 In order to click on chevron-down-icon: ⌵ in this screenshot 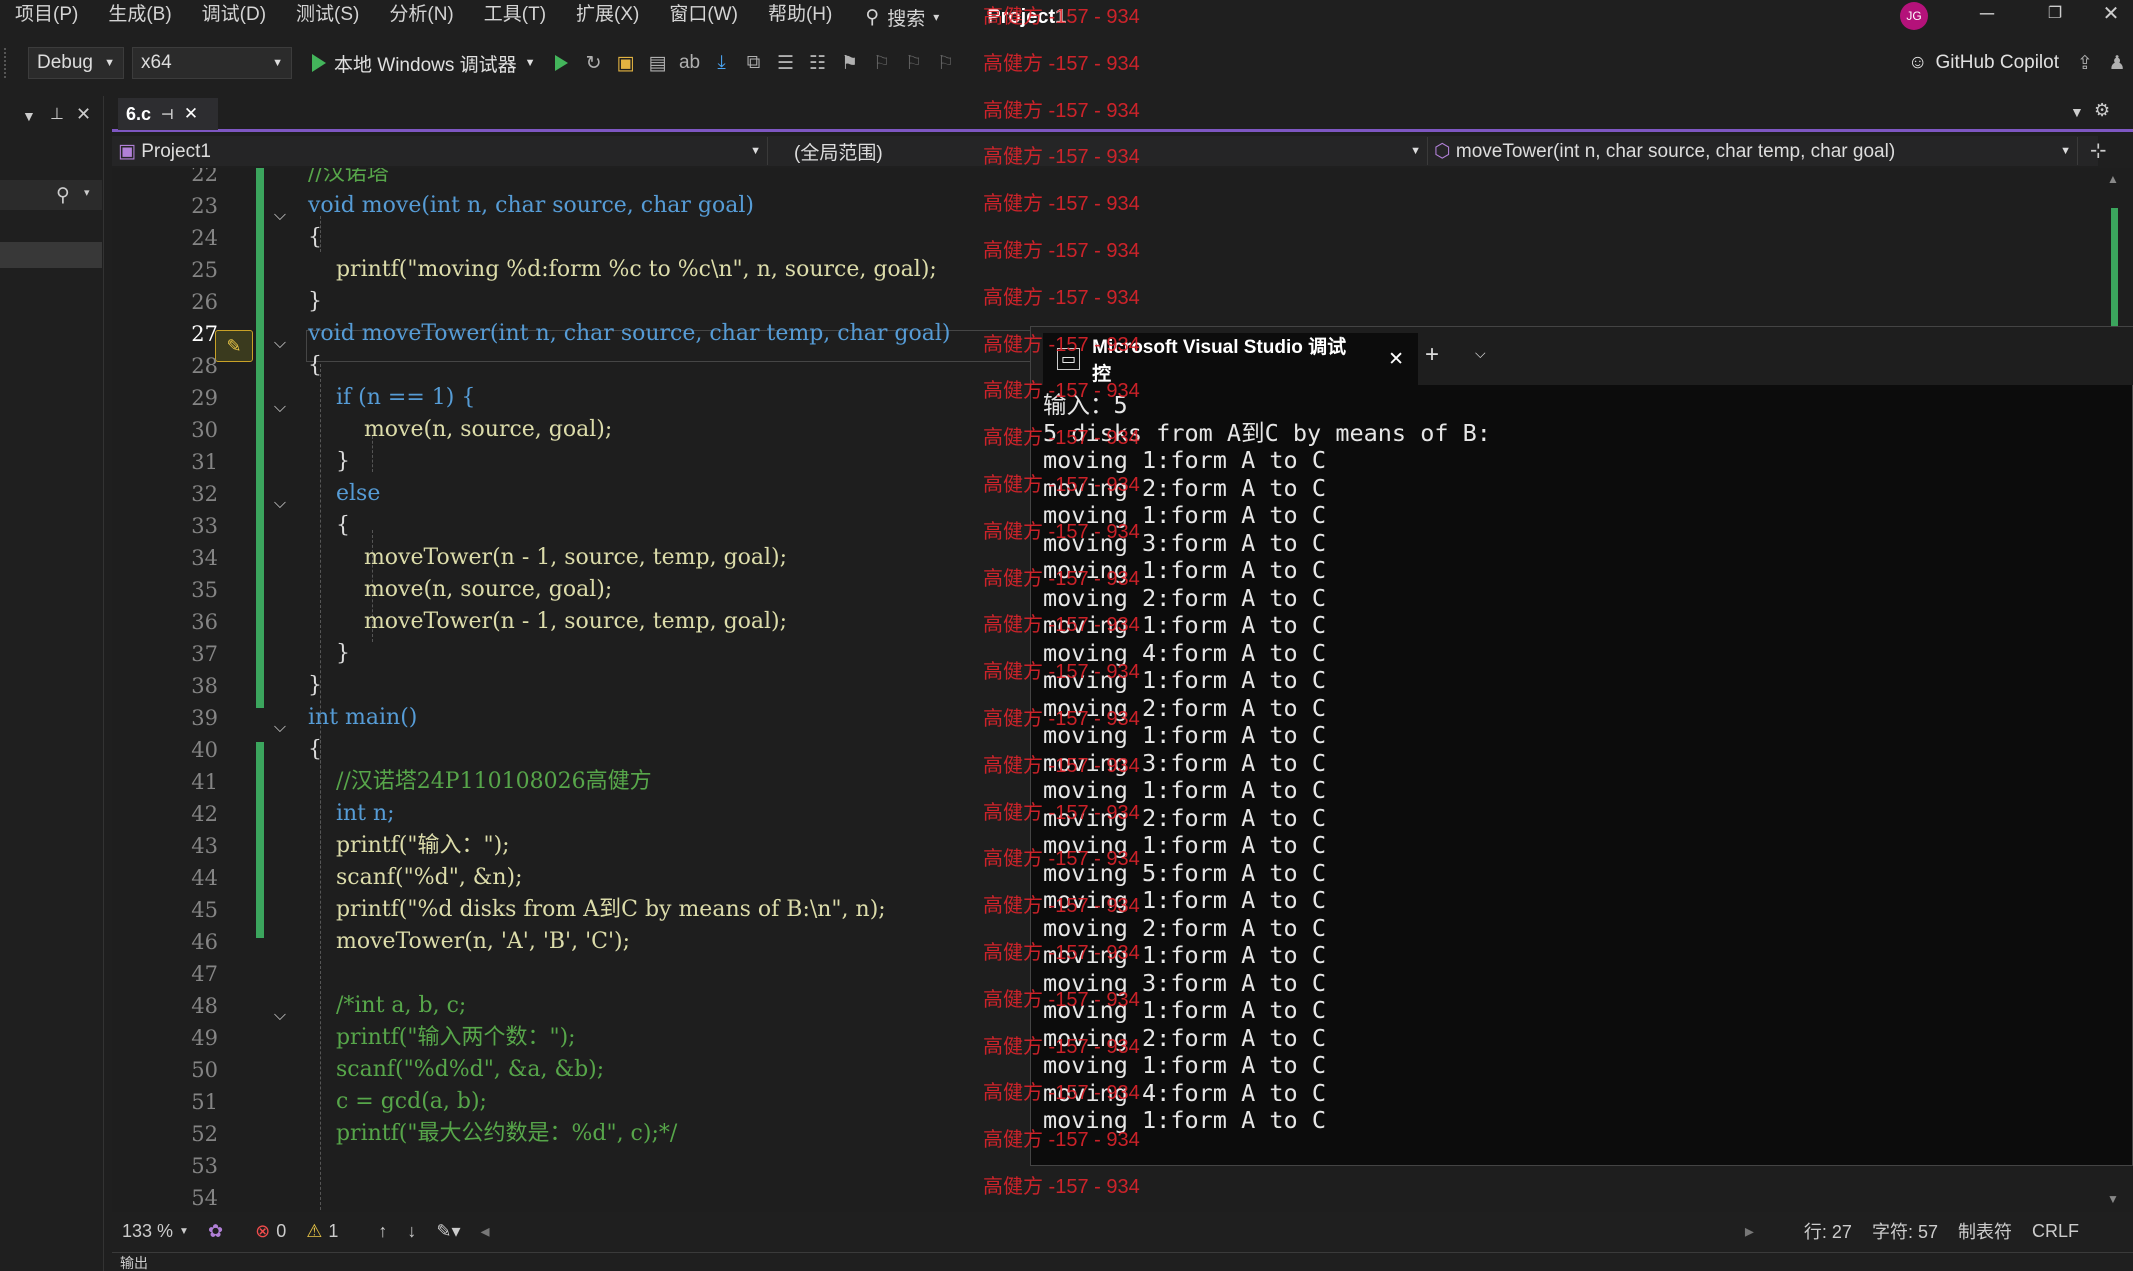, I will do `click(1480, 353)`.